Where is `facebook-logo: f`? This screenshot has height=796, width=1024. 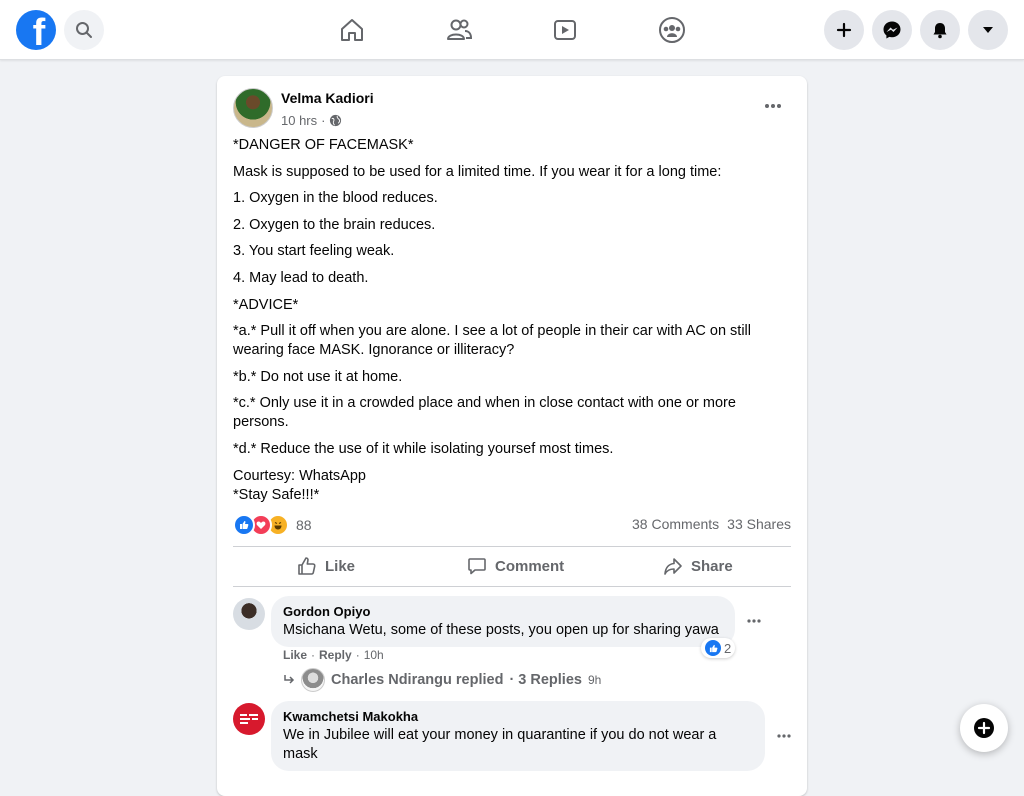 facebook-logo: f is located at coordinates (36, 30).